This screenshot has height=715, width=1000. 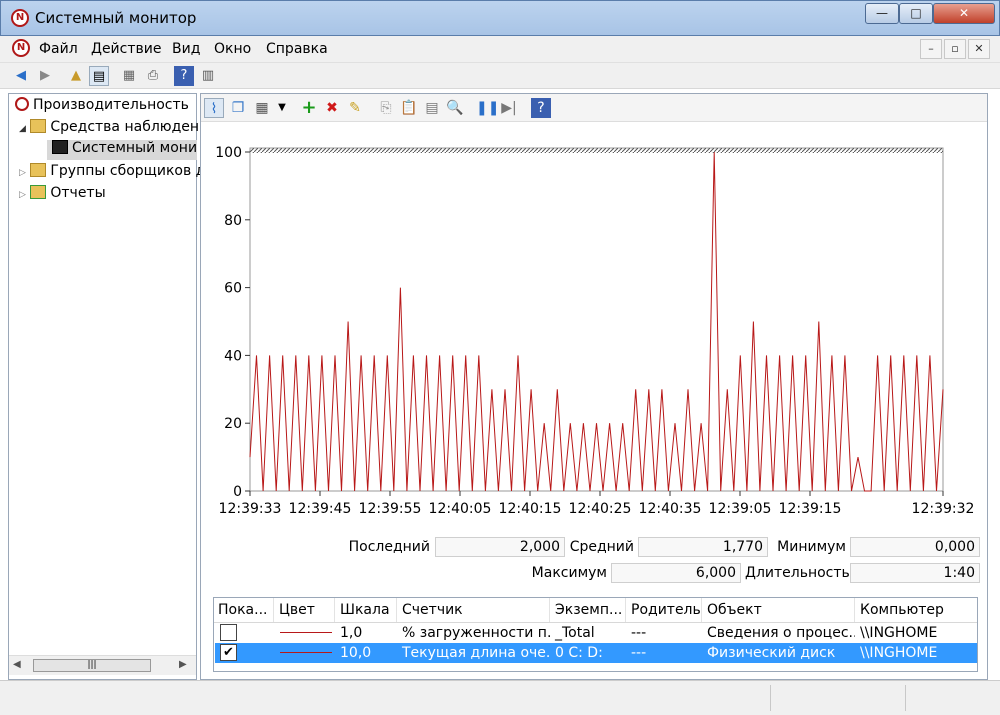 What do you see at coordinates (500, 18) in the screenshot?
I see `title-bar: N Системный монитор — □ ✕` at bounding box center [500, 18].